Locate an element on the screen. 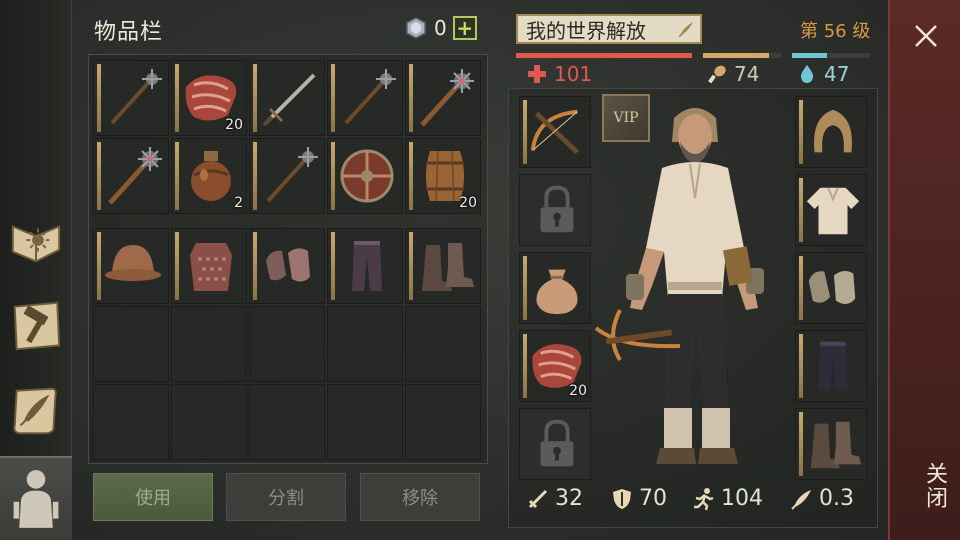  level-label: 第 56 级 is located at coordinates (835, 31).